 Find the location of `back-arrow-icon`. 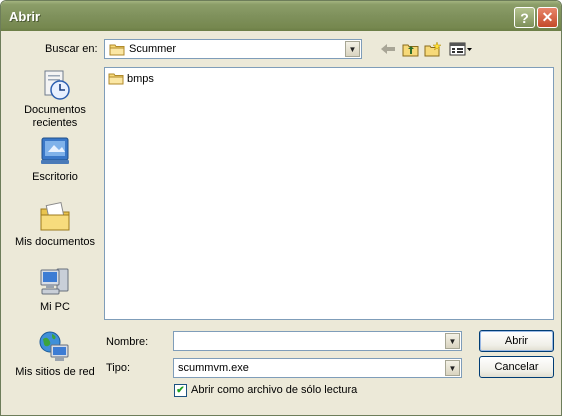

back-arrow-icon is located at coordinates (388, 49).